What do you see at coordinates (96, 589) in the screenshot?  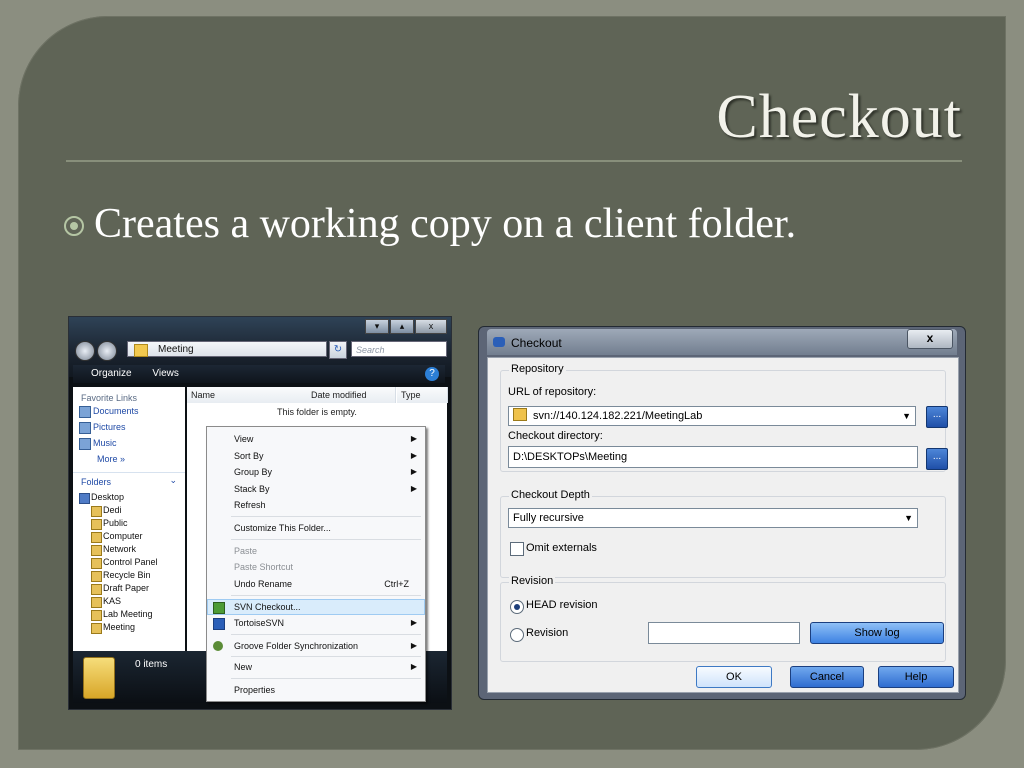 I see `svn-folder-icon` at bounding box center [96, 589].